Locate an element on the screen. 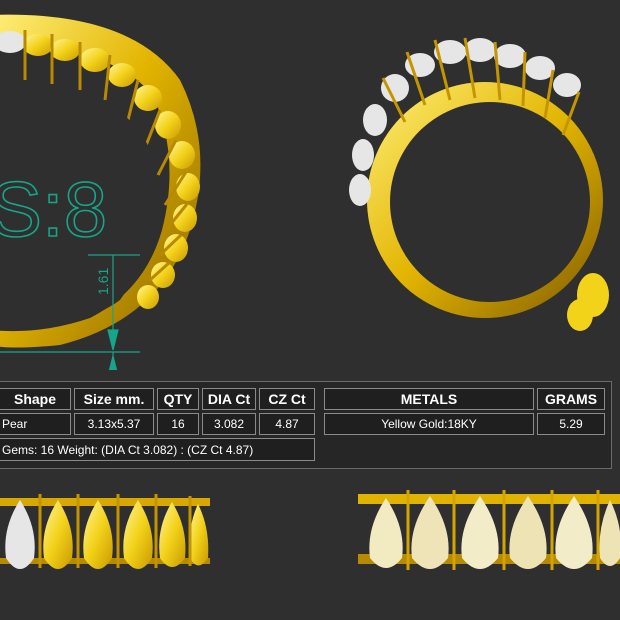  header-cz-ct: CZ Ct is located at coordinates (287, 399).